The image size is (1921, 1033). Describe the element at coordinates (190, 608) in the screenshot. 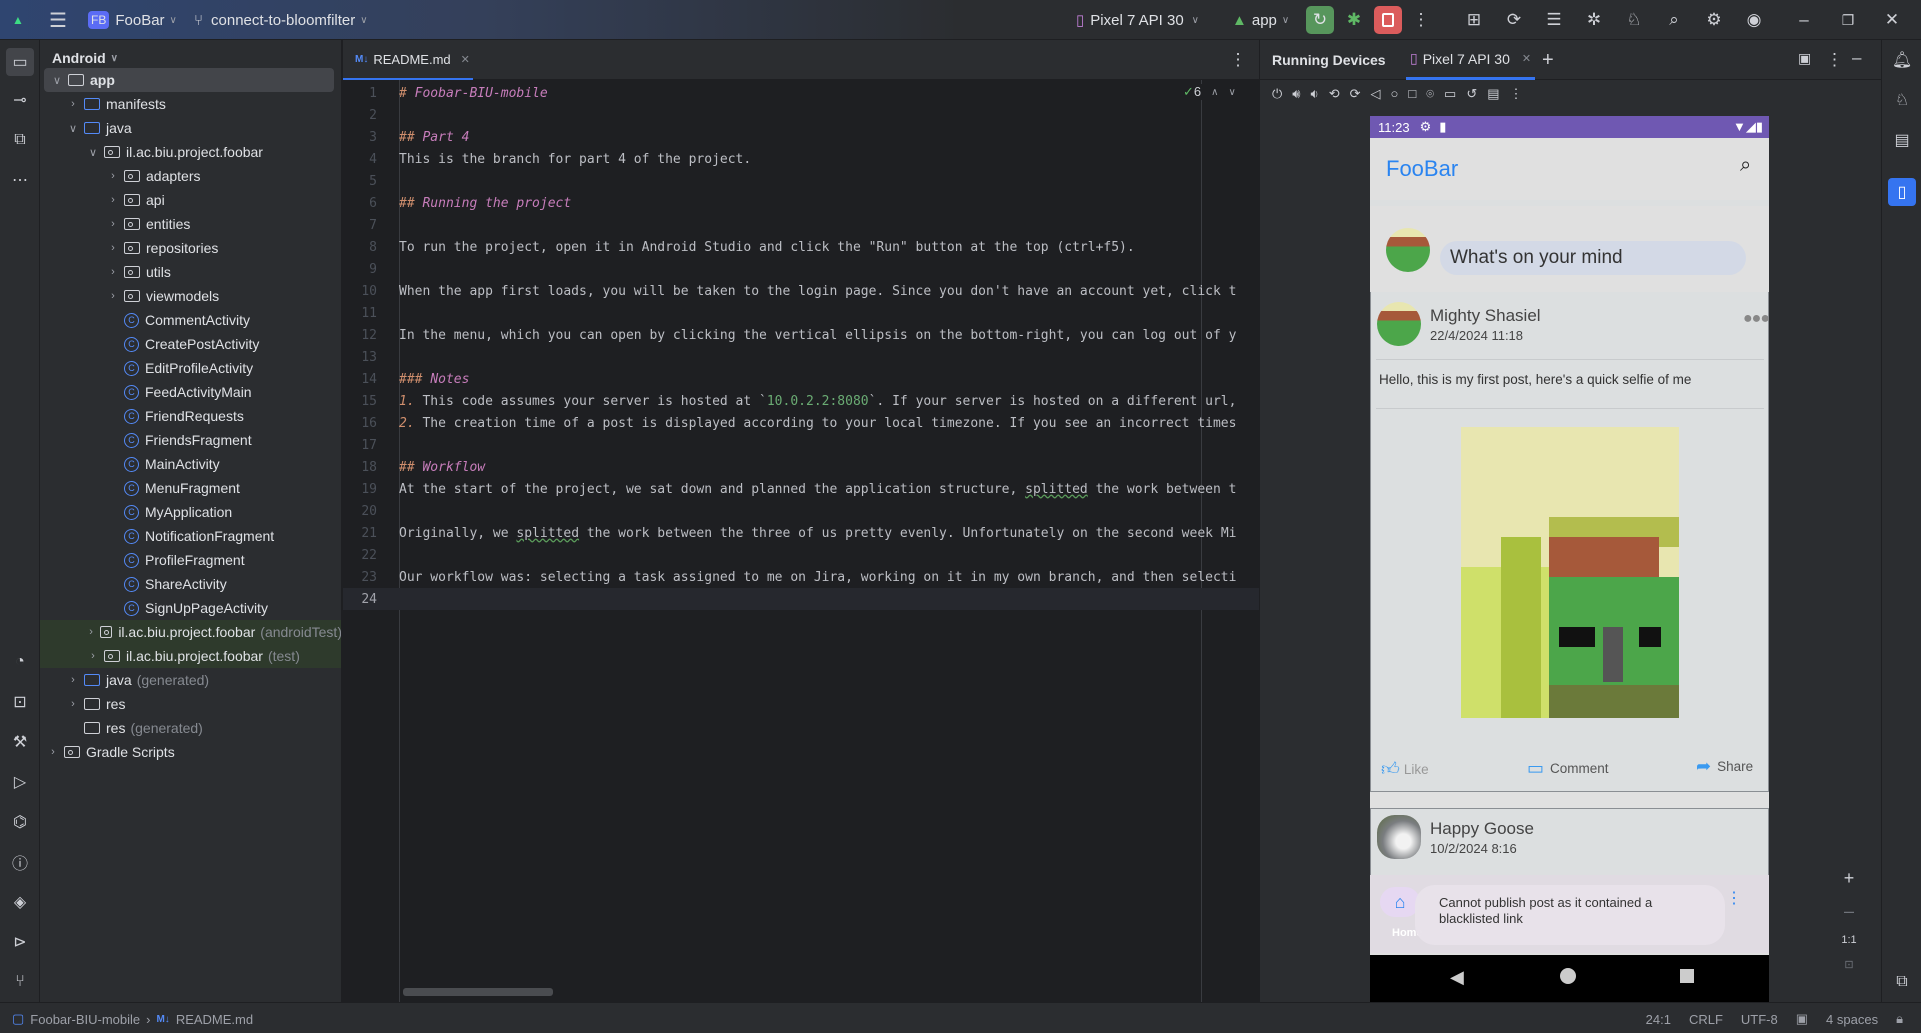

I see `tree-item: C SignUpPageActivity` at that location.